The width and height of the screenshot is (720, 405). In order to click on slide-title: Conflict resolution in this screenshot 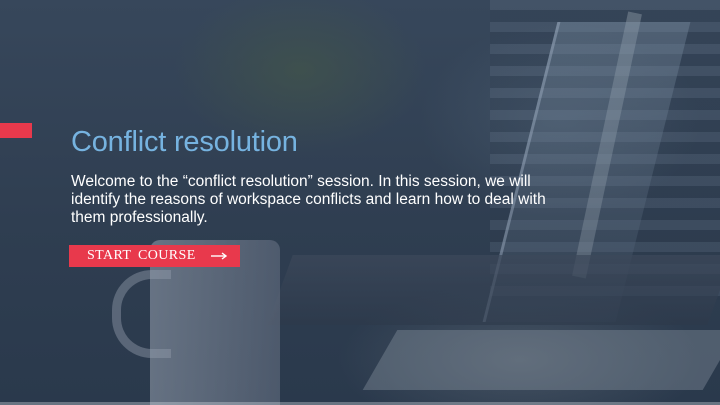, I will do `click(184, 142)`.